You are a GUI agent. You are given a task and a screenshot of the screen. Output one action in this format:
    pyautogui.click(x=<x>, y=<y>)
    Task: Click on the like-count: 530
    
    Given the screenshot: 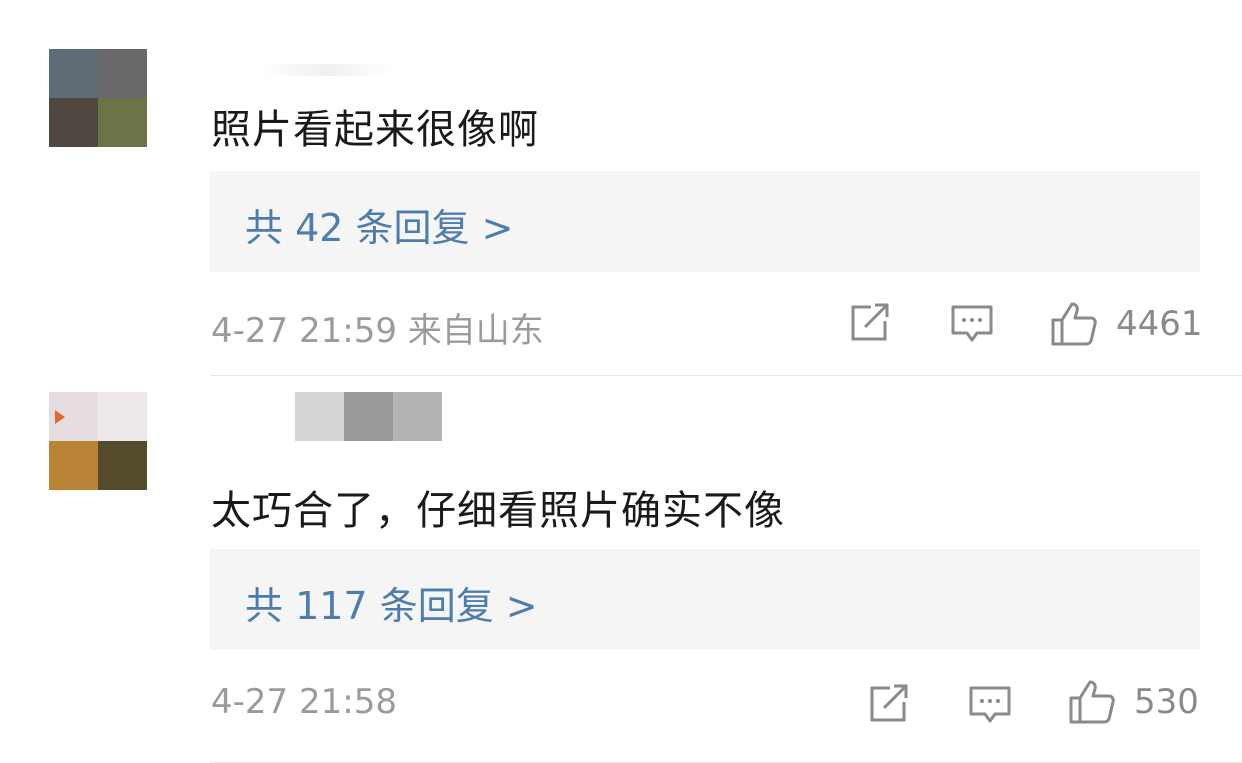 What is the action you would take?
    pyautogui.click(x=1166, y=702)
    